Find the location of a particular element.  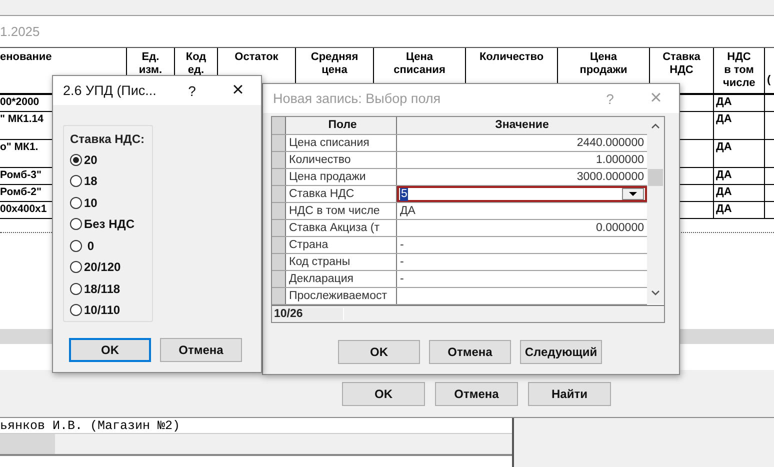

field-value: 3000.000000 is located at coordinates (610, 177).